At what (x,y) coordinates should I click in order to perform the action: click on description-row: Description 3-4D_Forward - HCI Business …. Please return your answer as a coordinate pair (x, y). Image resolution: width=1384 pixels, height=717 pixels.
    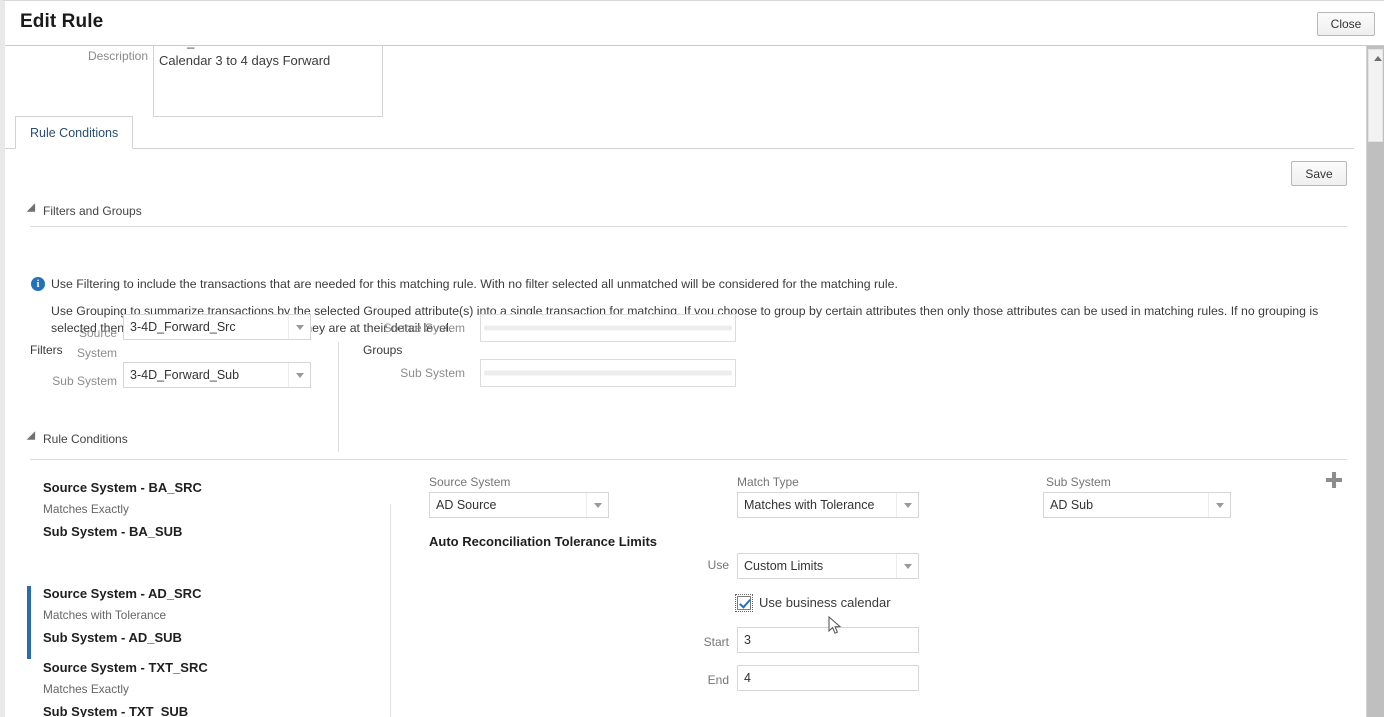
    Looking at the image, I should click on (205, 82).